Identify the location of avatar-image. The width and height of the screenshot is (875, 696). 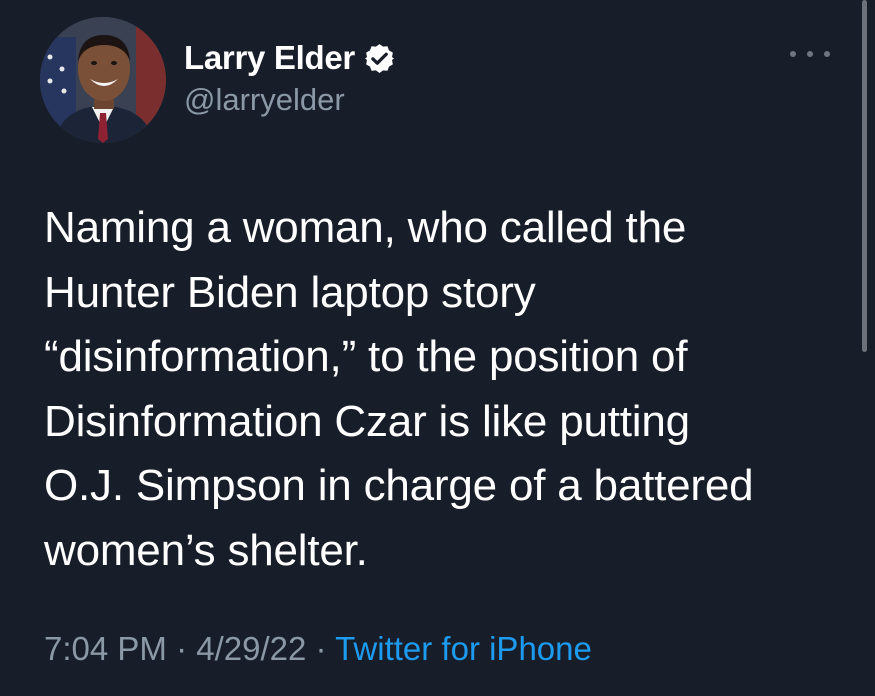
(103, 80).